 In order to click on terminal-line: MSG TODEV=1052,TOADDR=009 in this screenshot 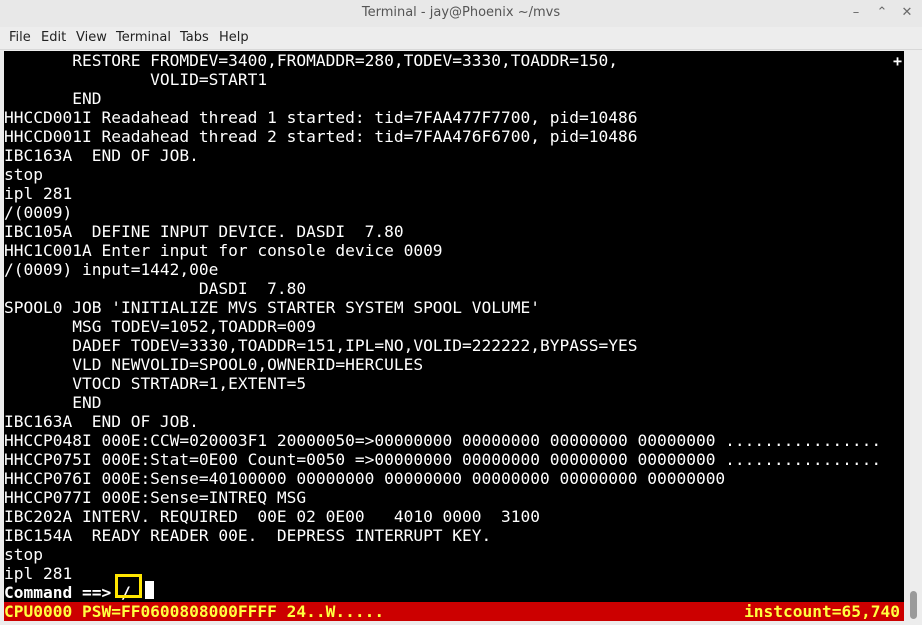, I will do `click(160, 326)`.